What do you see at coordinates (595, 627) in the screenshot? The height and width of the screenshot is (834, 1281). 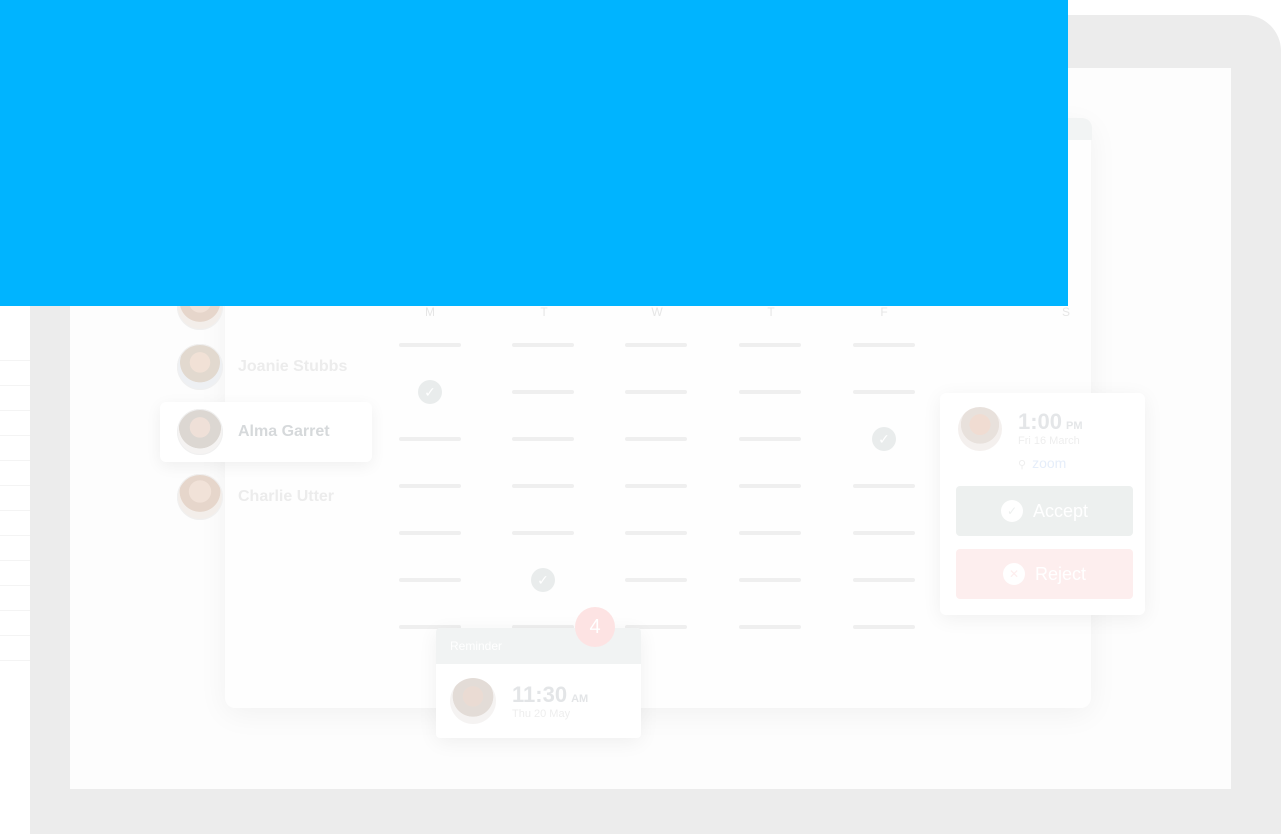 I see `notification-badge: 4` at bounding box center [595, 627].